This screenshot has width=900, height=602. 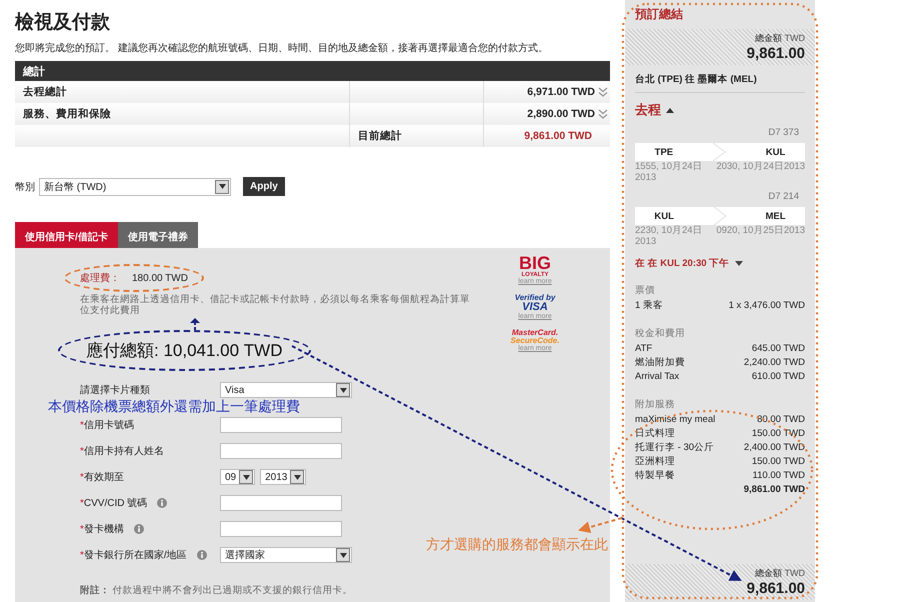 What do you see at coordinates (286, 390) in the screenshot?
I see `select-field: Visa` at bounding box center [286, 390].